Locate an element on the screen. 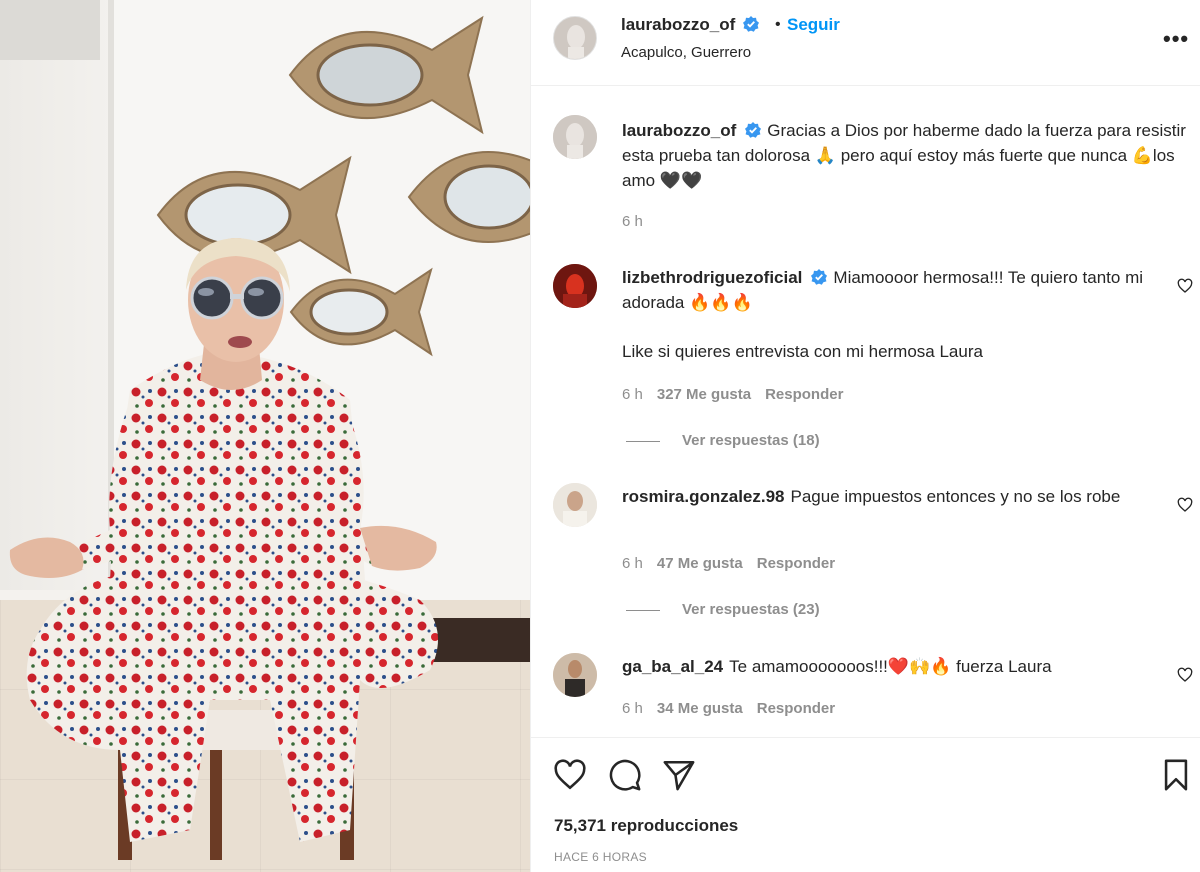  bookmark-icon is located at coordinates (1176, 775).